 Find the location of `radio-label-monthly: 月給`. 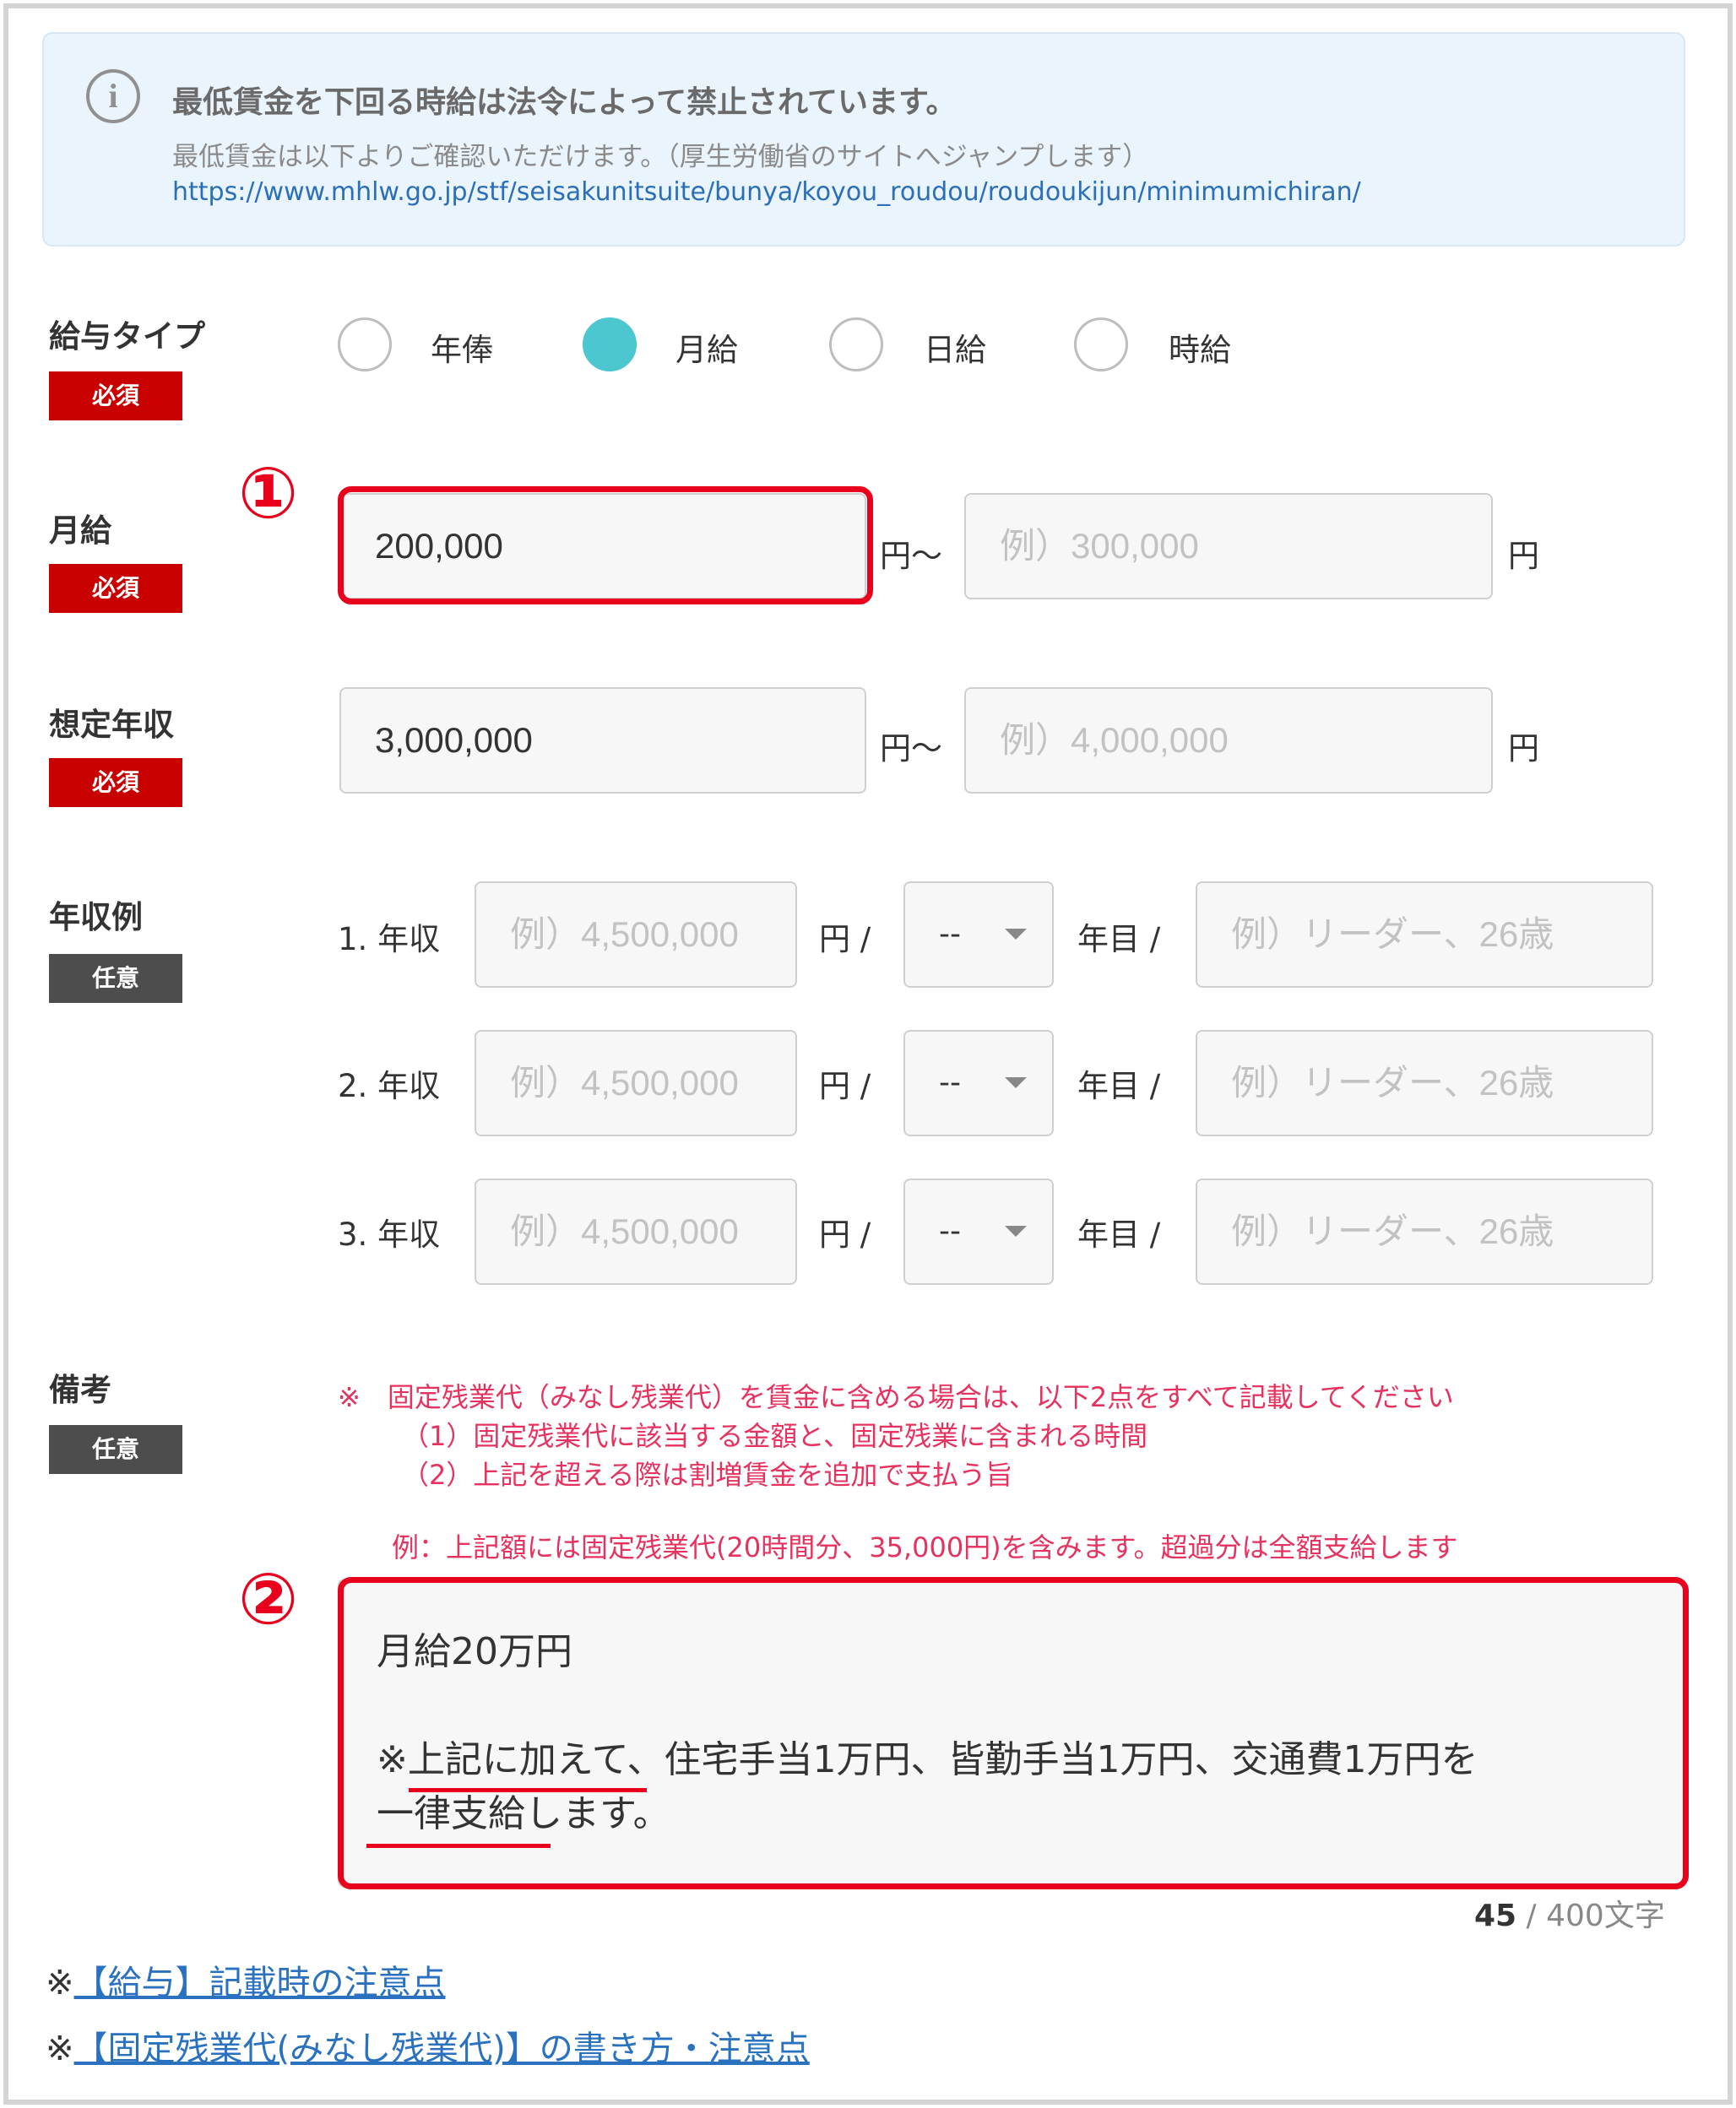

radio-label-monthly: 月給 is located at coordinates (706, 347).